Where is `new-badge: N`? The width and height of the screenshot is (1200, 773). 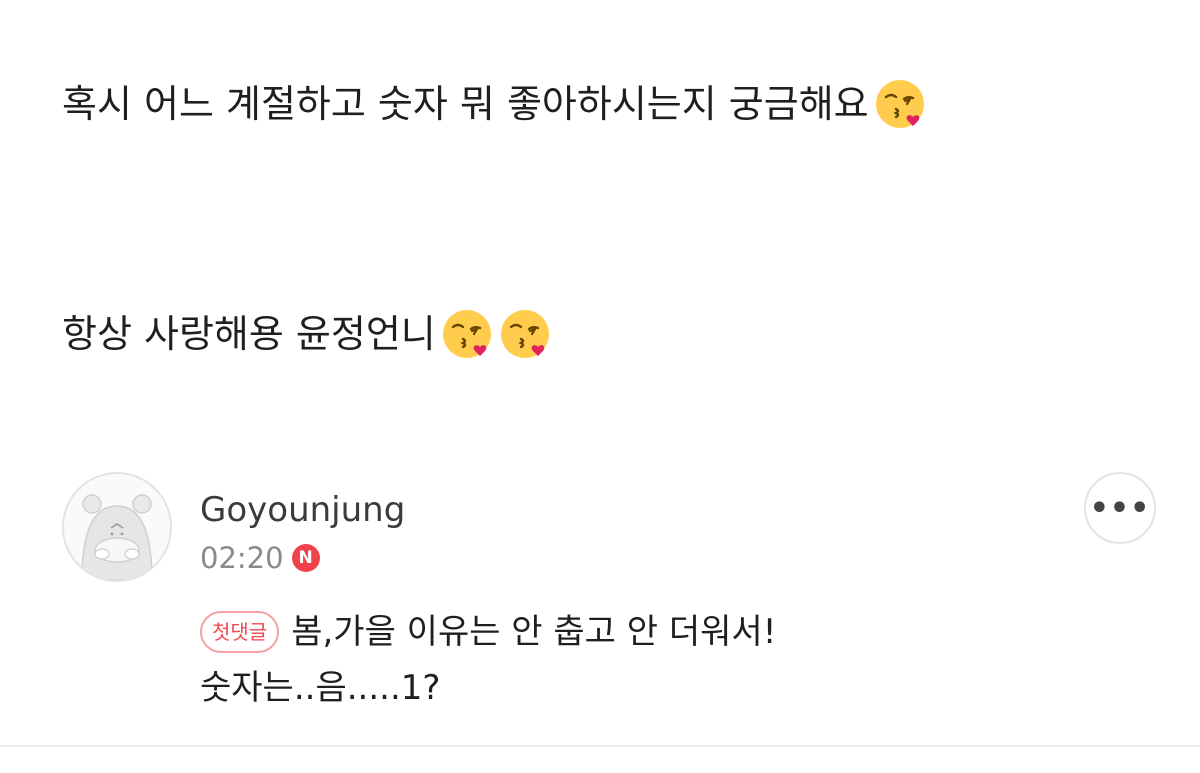
new-badge: N is located at coordinates (305, 558).